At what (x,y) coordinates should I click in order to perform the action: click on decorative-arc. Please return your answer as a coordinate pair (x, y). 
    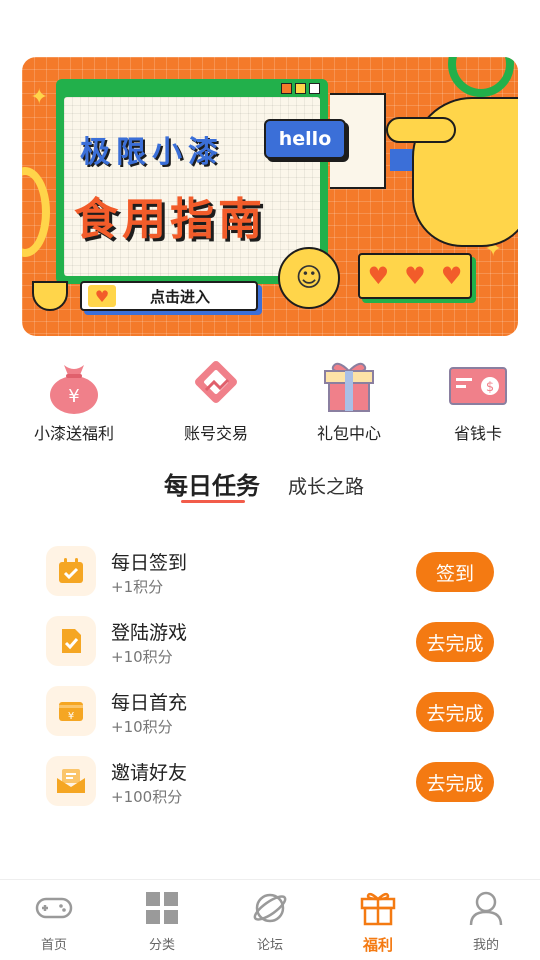
    Looking at the image, I should click on (481, 77).